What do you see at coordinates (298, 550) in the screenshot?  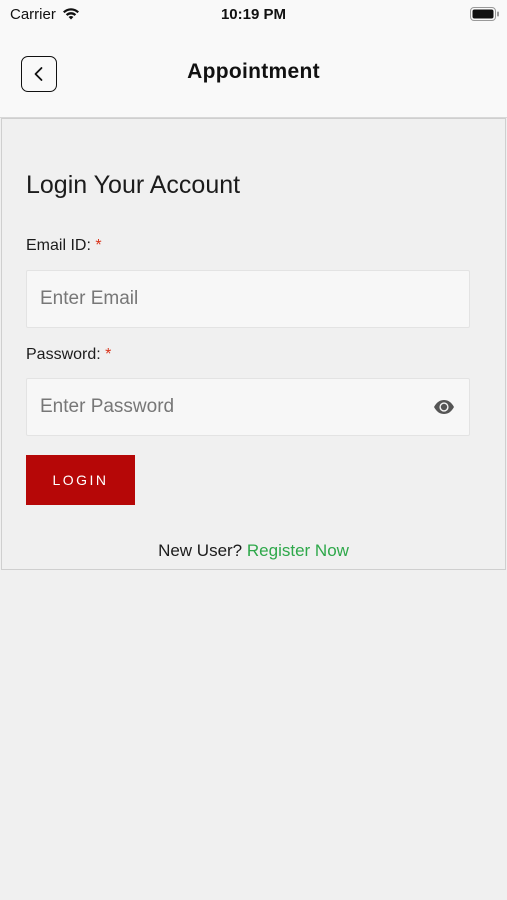 I see `register-now-link: Register Now` at bounding box center [298, 550].